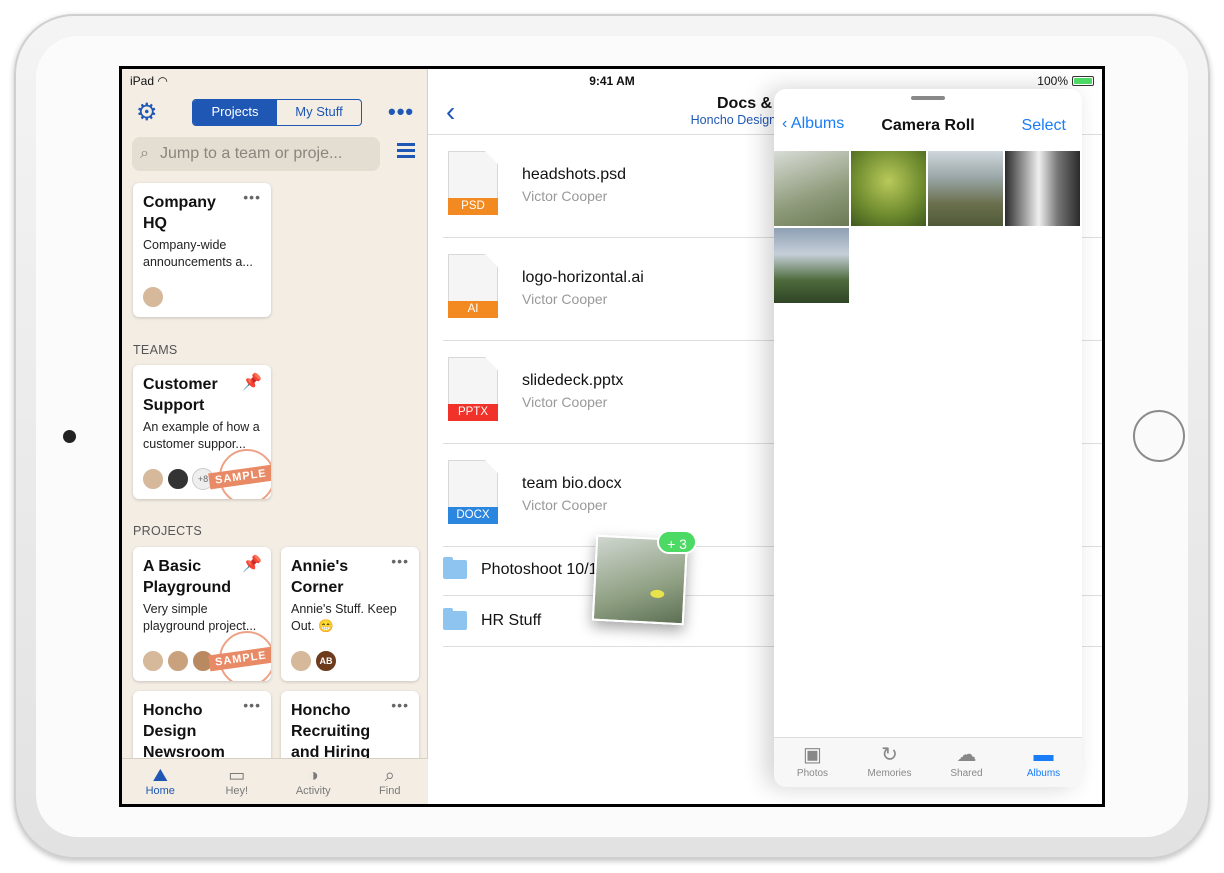 Image resolution: width=1224 pixels, height=873 pixels. What do you see at coordinates (574, 174) in the screenshot?
I see `file-name: headshots.psd` at bounding box center [574, 174].